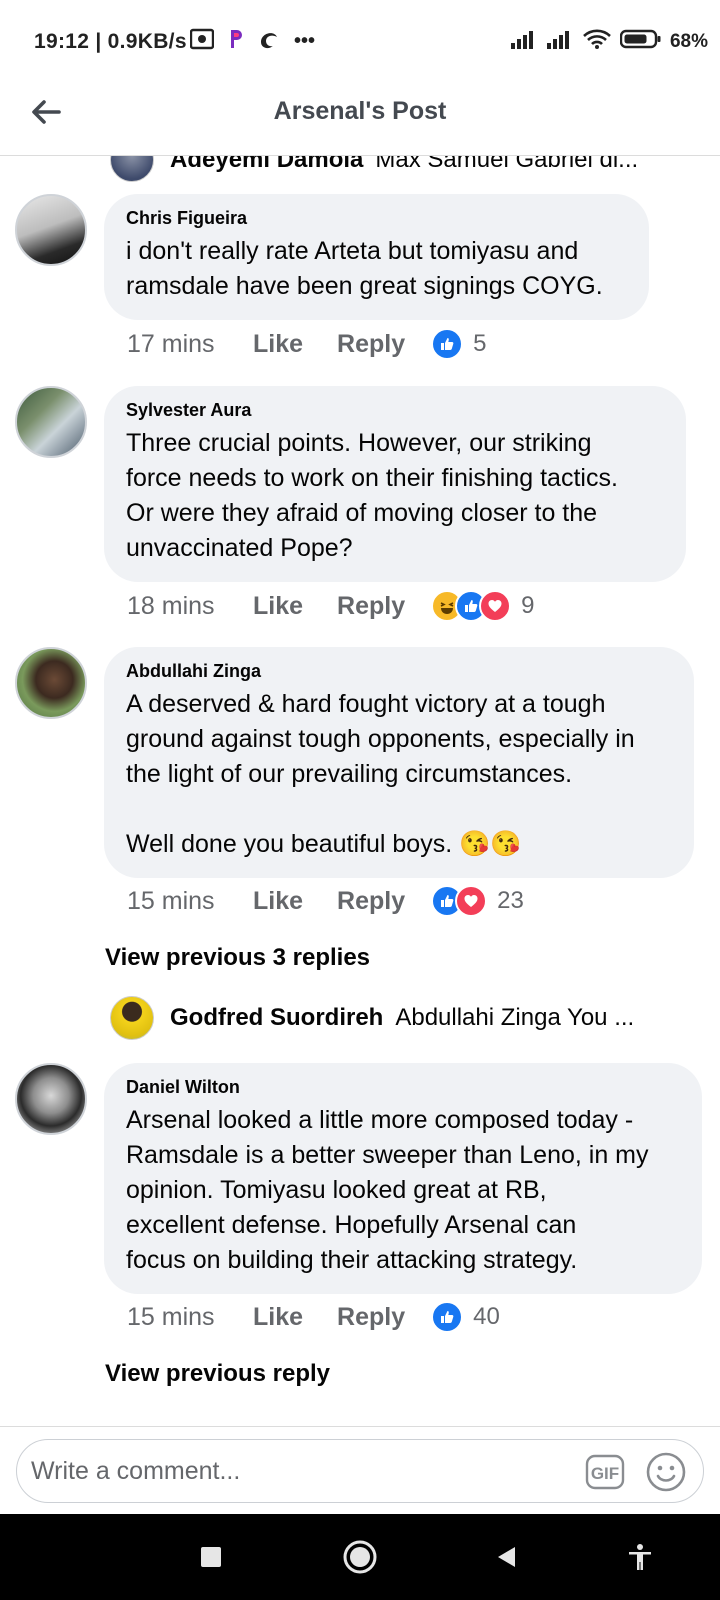 The width and height of the screenshot is (720, 1600). What do you see at coordinates (403, 1087) in the screenshot?
I see `comment-author: Daniel Wilton` at bounding box center [403, 1087].